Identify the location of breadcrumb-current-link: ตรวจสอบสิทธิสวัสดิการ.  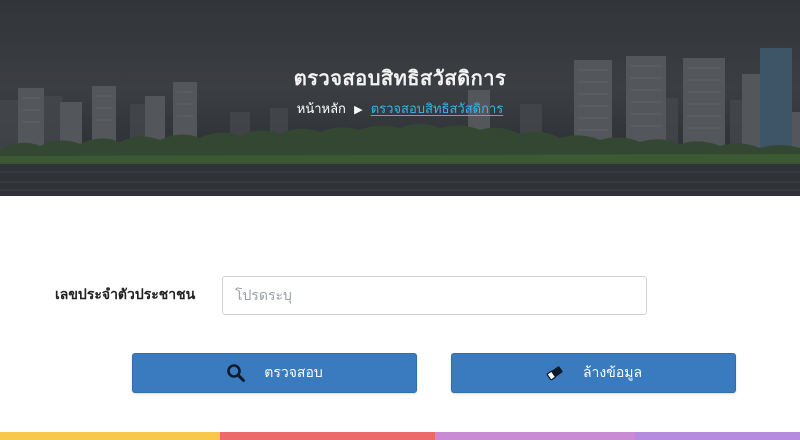
(437, 109).